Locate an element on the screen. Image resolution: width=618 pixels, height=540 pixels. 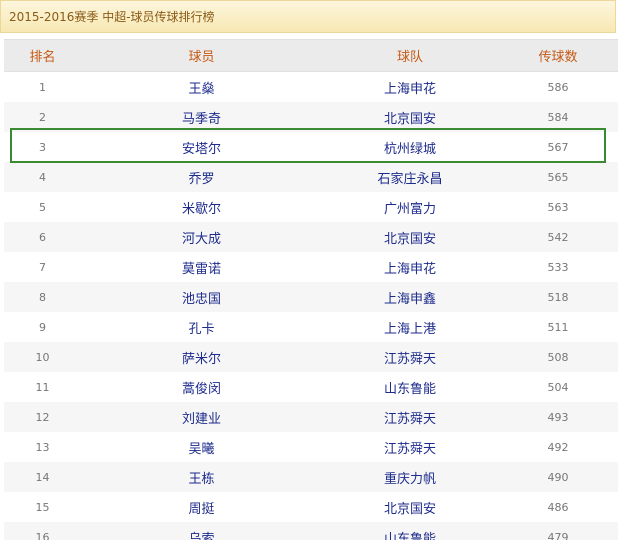
rank-cell: 16 is located at coordinates (42, 535).